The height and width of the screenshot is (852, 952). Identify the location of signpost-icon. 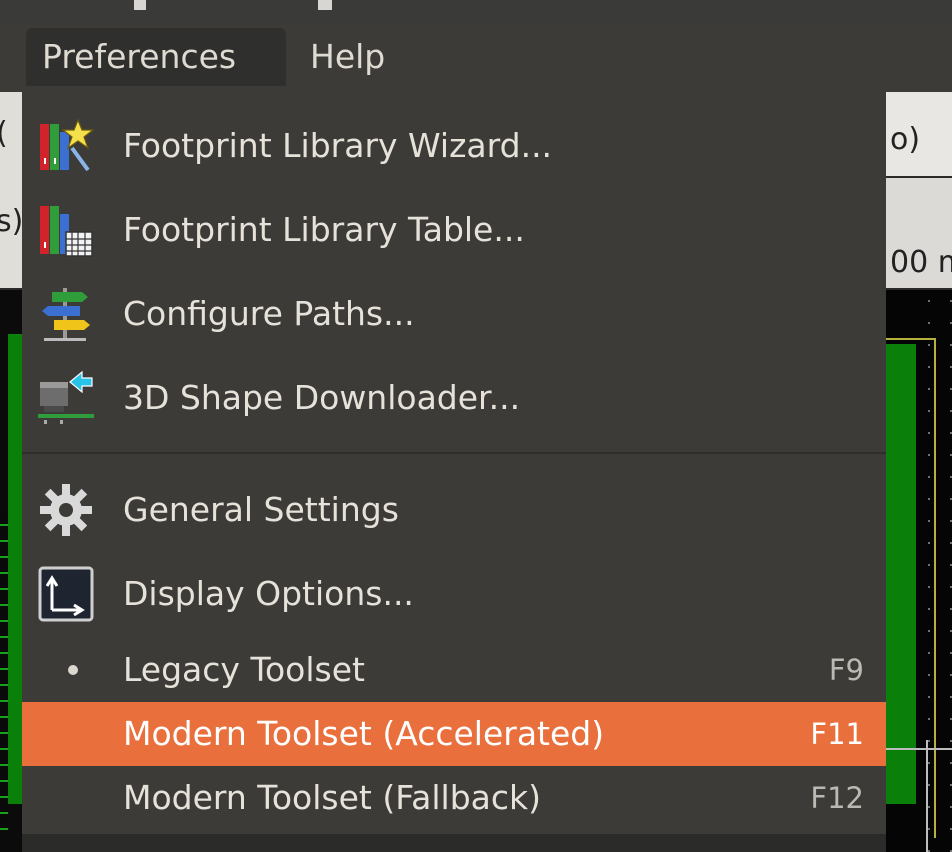
(66, 314).